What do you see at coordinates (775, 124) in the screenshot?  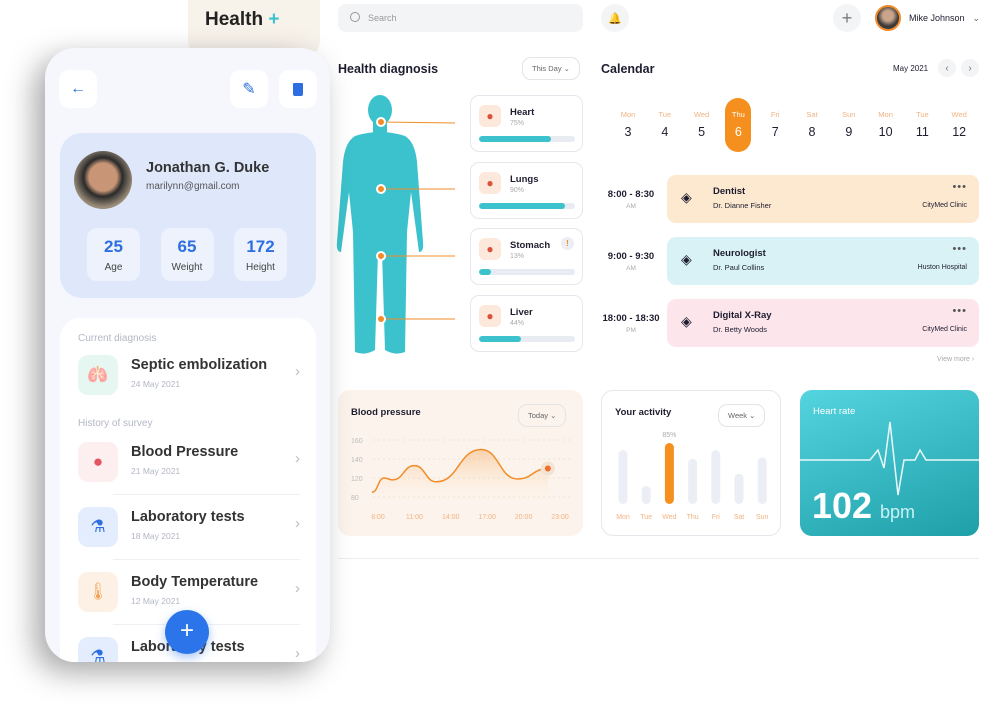 I see `calendar-day: Fri 7` at bounding box center [775, 124].